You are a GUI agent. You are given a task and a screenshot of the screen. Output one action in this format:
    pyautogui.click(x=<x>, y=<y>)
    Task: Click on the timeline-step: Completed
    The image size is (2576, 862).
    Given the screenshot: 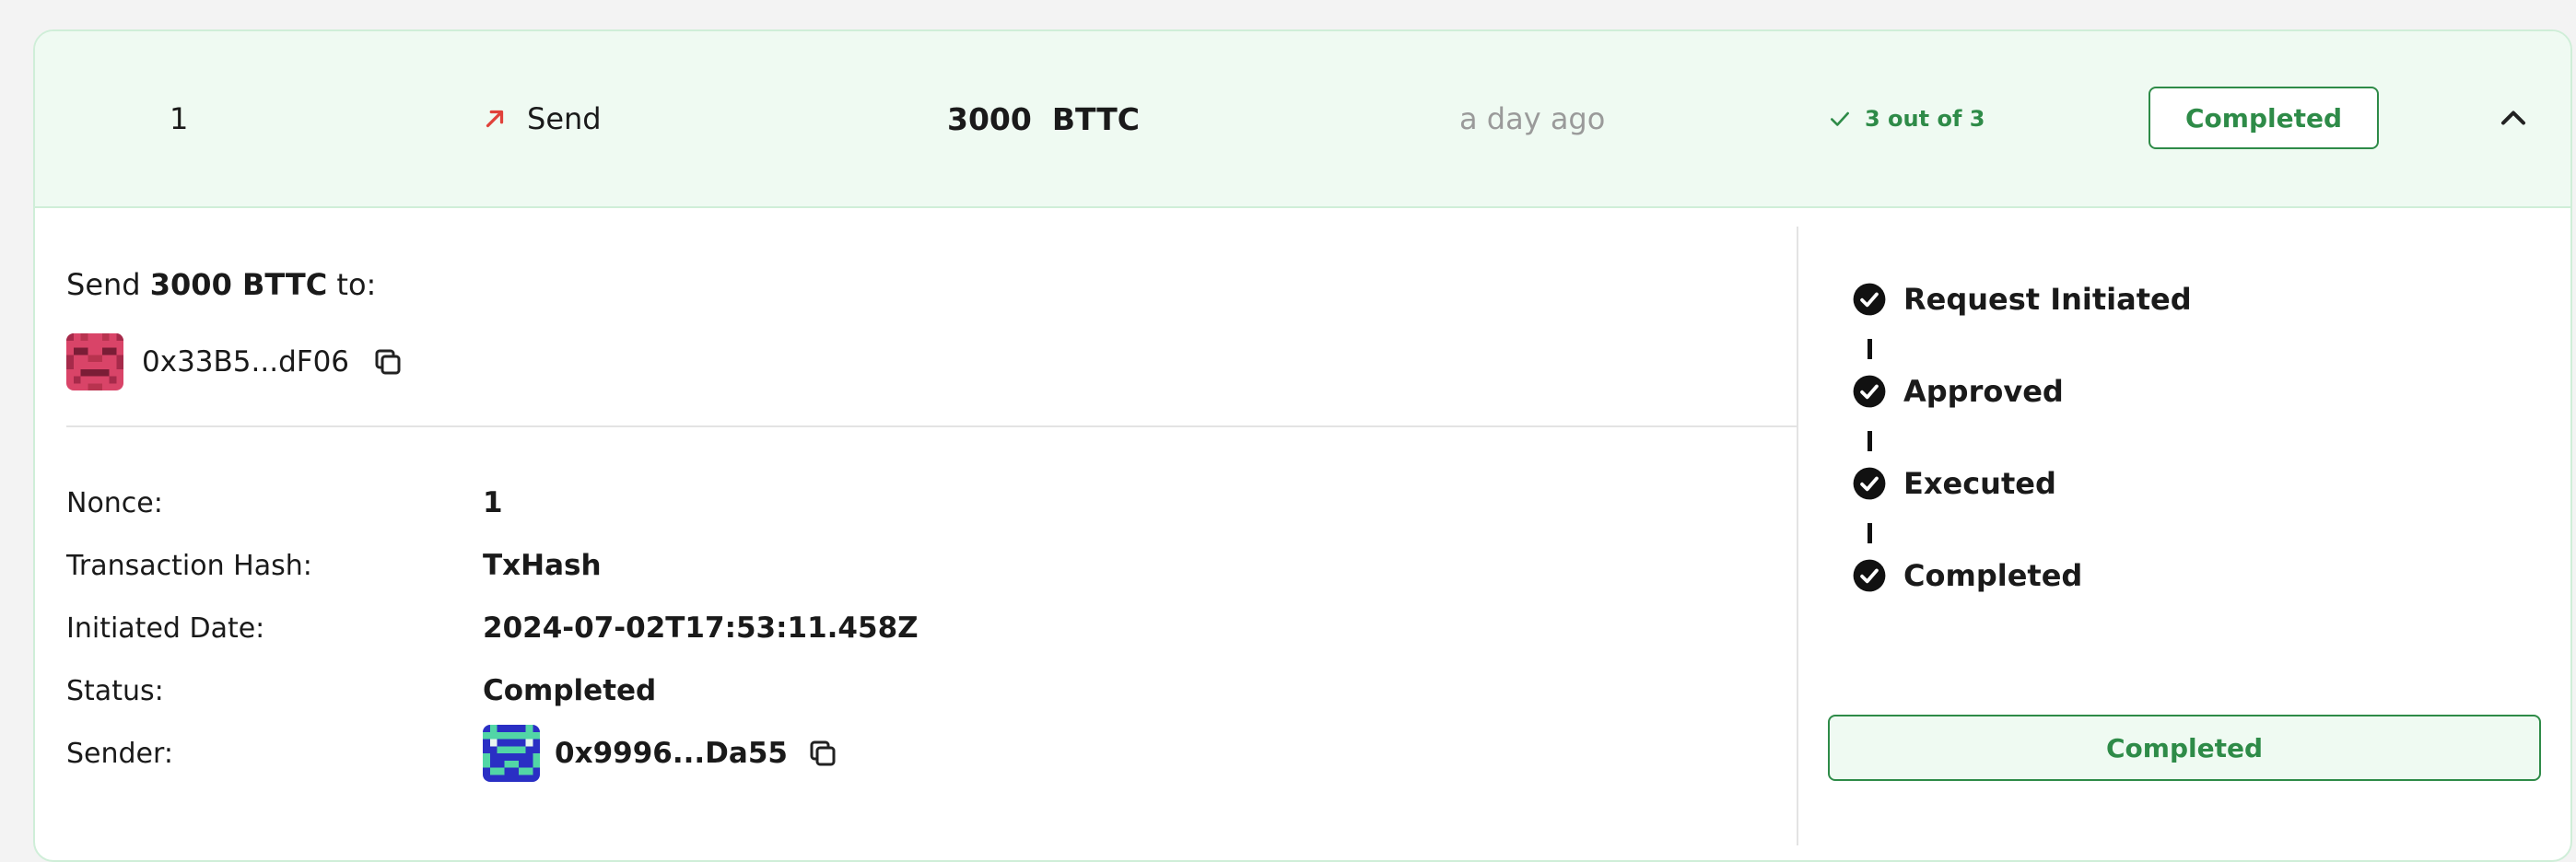 What is the action you would take?
    pyautogui.click(x=1967, y=575)
    